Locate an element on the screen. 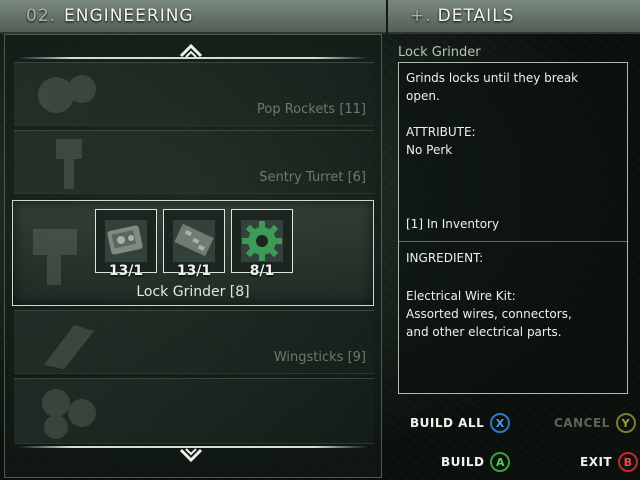  wingsticks-icon is located at coordinates (69, 347).